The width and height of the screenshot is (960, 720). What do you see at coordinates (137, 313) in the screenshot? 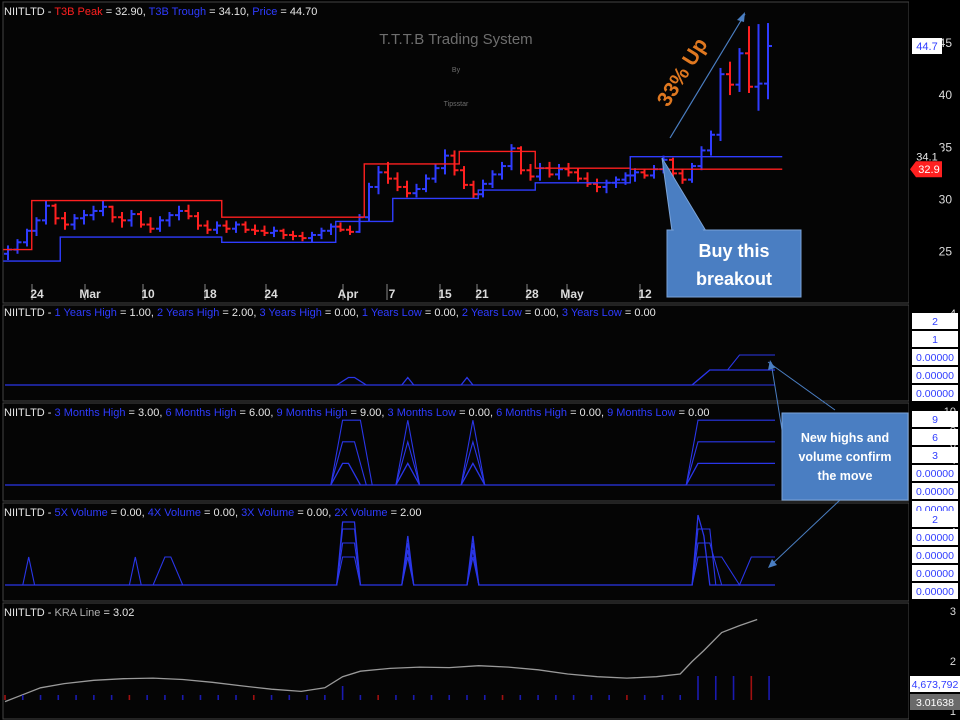
I see `years-header-part: = 1.00,` at bounding box center [137, 313].